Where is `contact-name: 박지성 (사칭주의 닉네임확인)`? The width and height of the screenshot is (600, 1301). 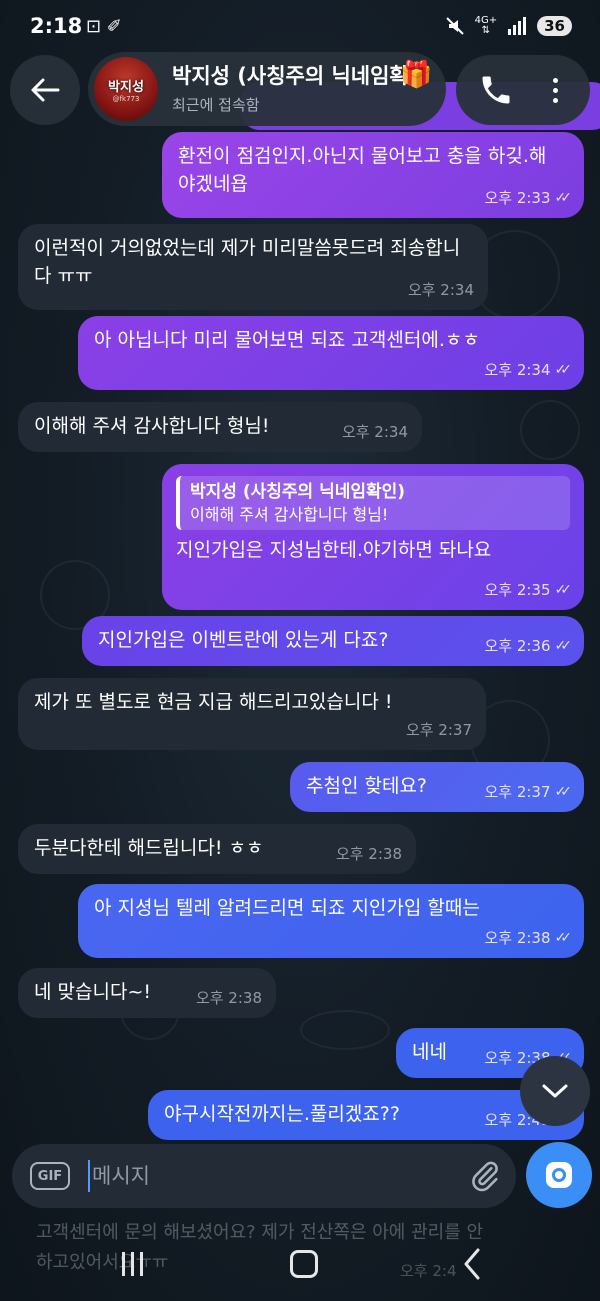 contact-name: 박지성 (사칭주의 닉네임확인) is located at coordinates (290, 76).